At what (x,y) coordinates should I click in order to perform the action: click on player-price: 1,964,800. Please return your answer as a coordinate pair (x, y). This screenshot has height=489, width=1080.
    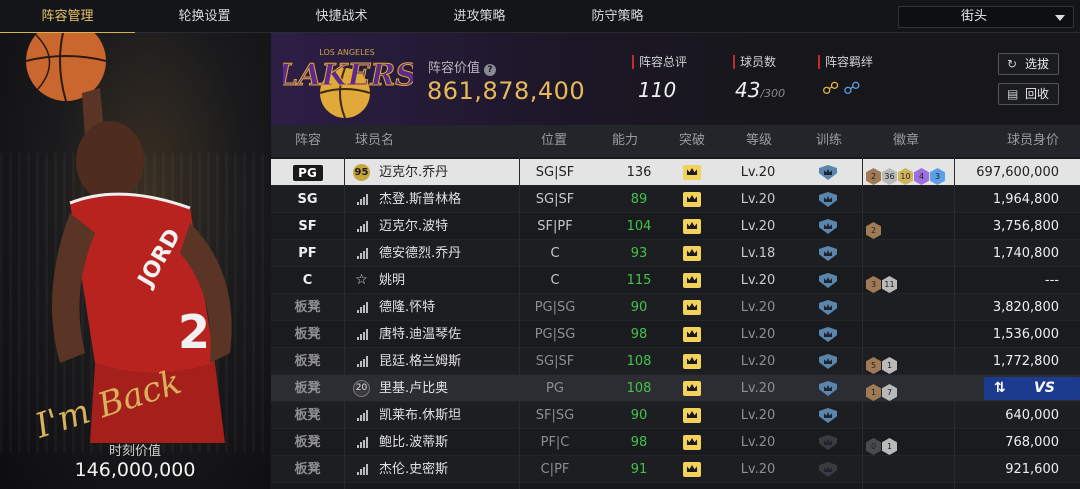
    Looking at the image, I should click on (1025, 199).